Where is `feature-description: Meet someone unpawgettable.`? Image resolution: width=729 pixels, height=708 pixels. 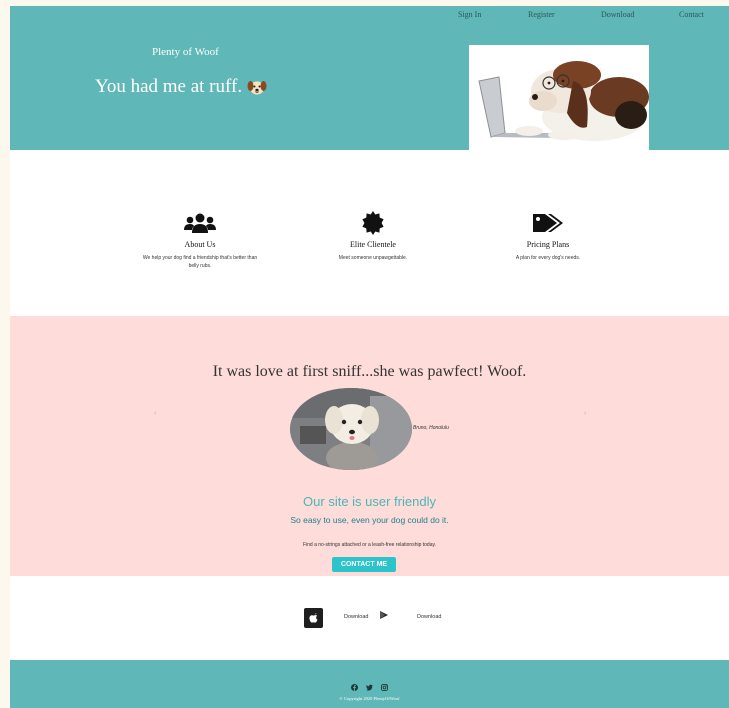
feature-description: Meet someone unpawgettable. is located at coordinates (373, 258).